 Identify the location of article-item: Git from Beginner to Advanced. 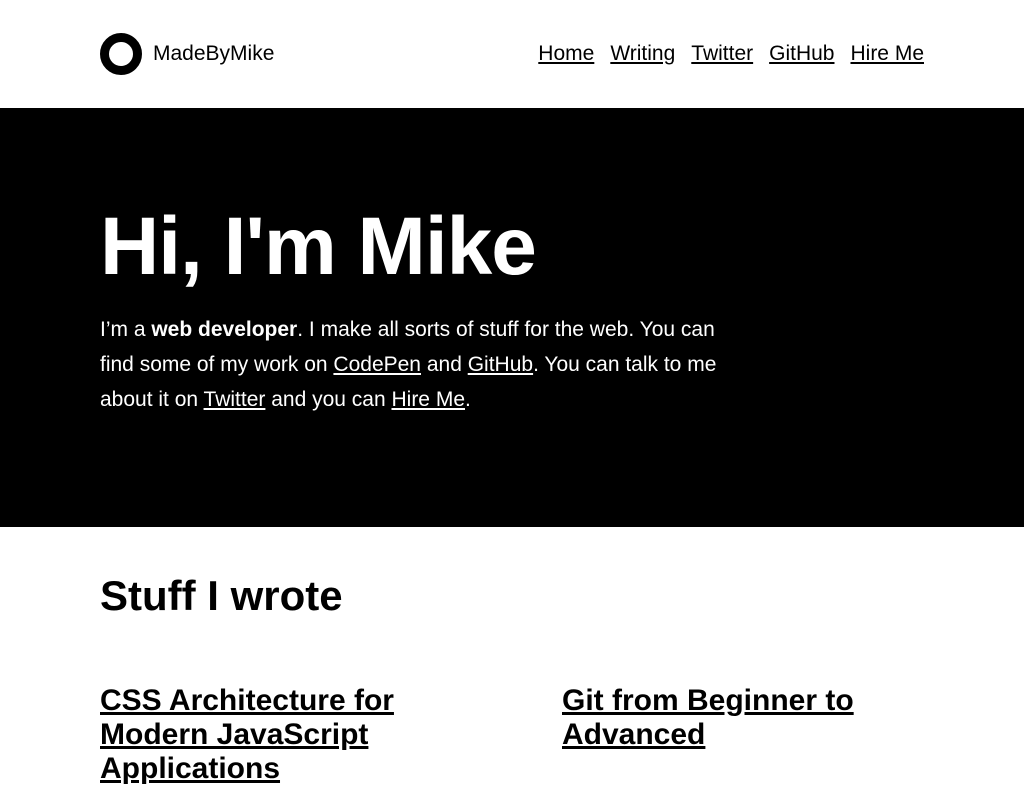
(732, 718).